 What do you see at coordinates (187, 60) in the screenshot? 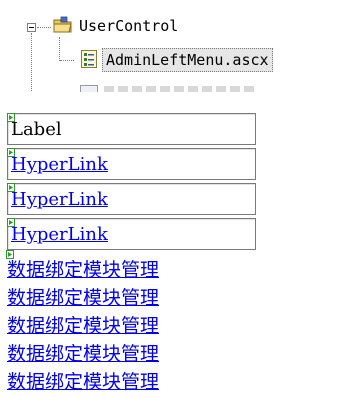
I see `tree-item-selected-file: AdminLeftMenu.ascx` at bounding box center [187, 60].